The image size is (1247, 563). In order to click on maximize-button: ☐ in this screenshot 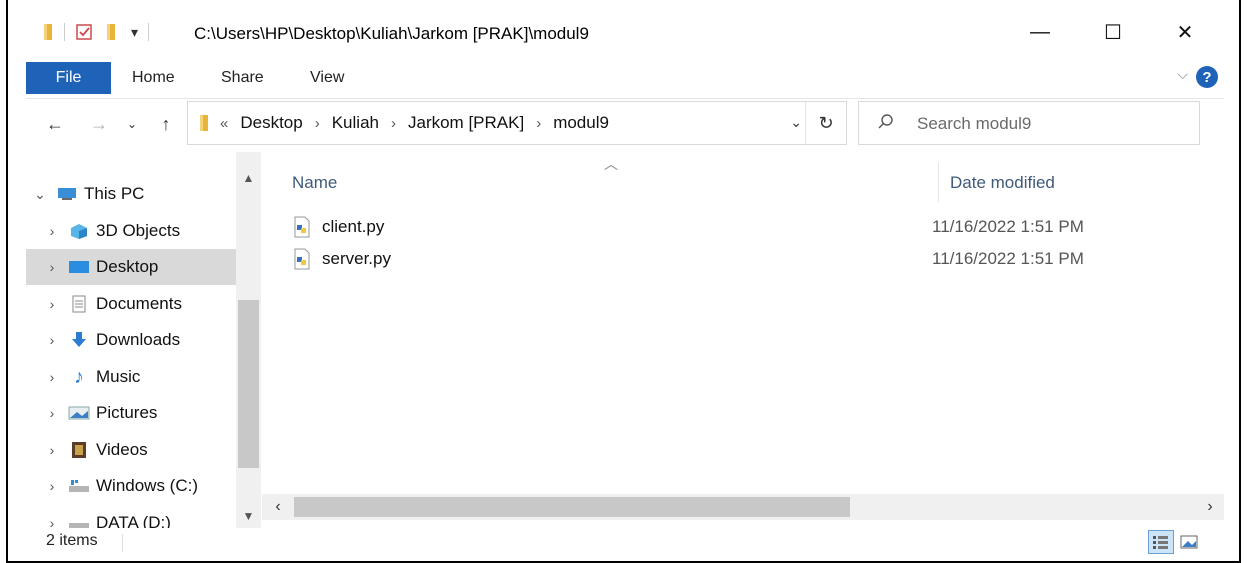, I will do `click(1113, 32)`.